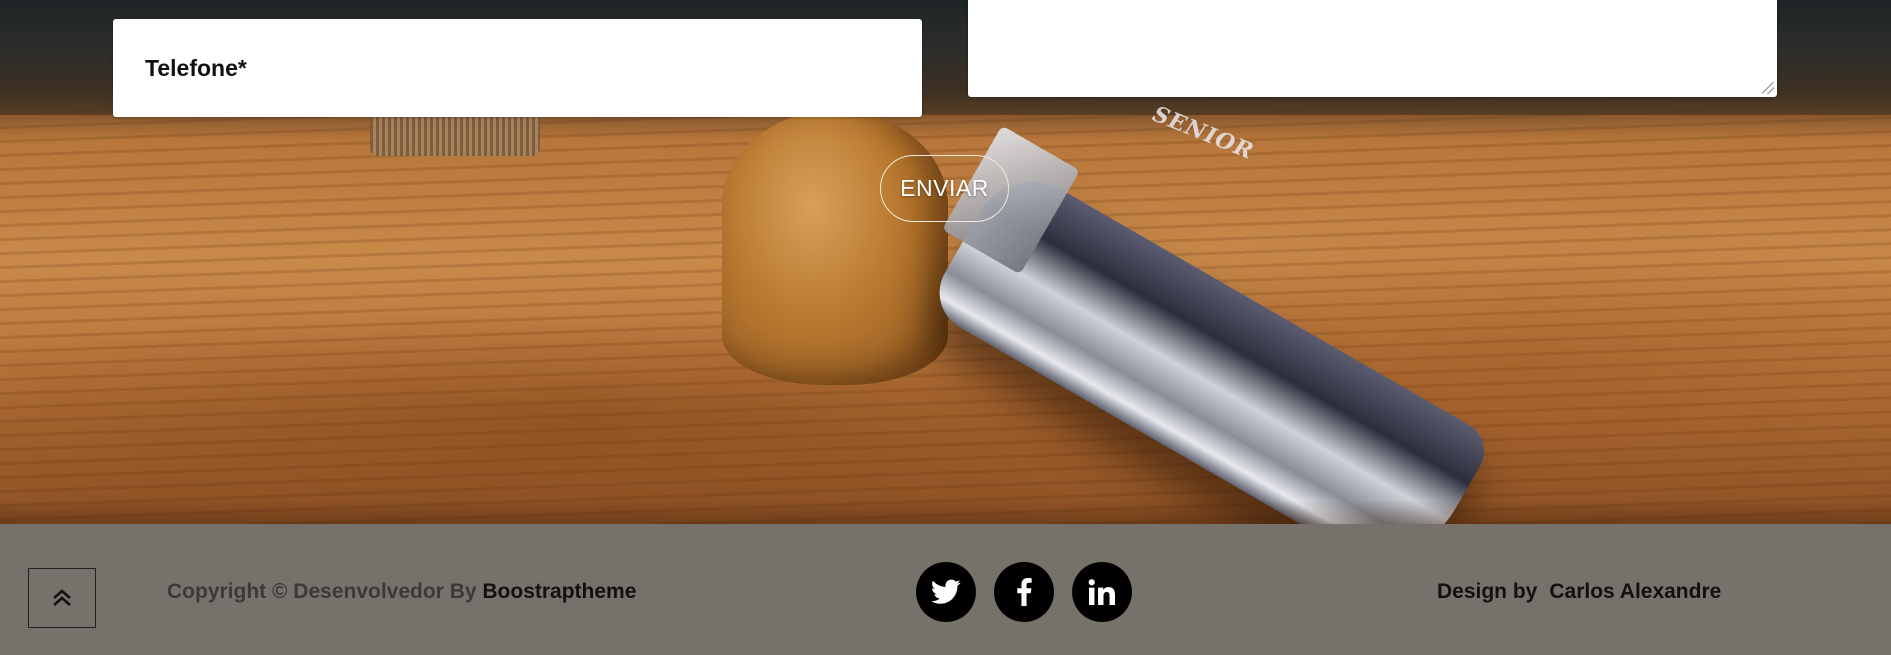  I want to click on twitter-button, so click(946, 592).